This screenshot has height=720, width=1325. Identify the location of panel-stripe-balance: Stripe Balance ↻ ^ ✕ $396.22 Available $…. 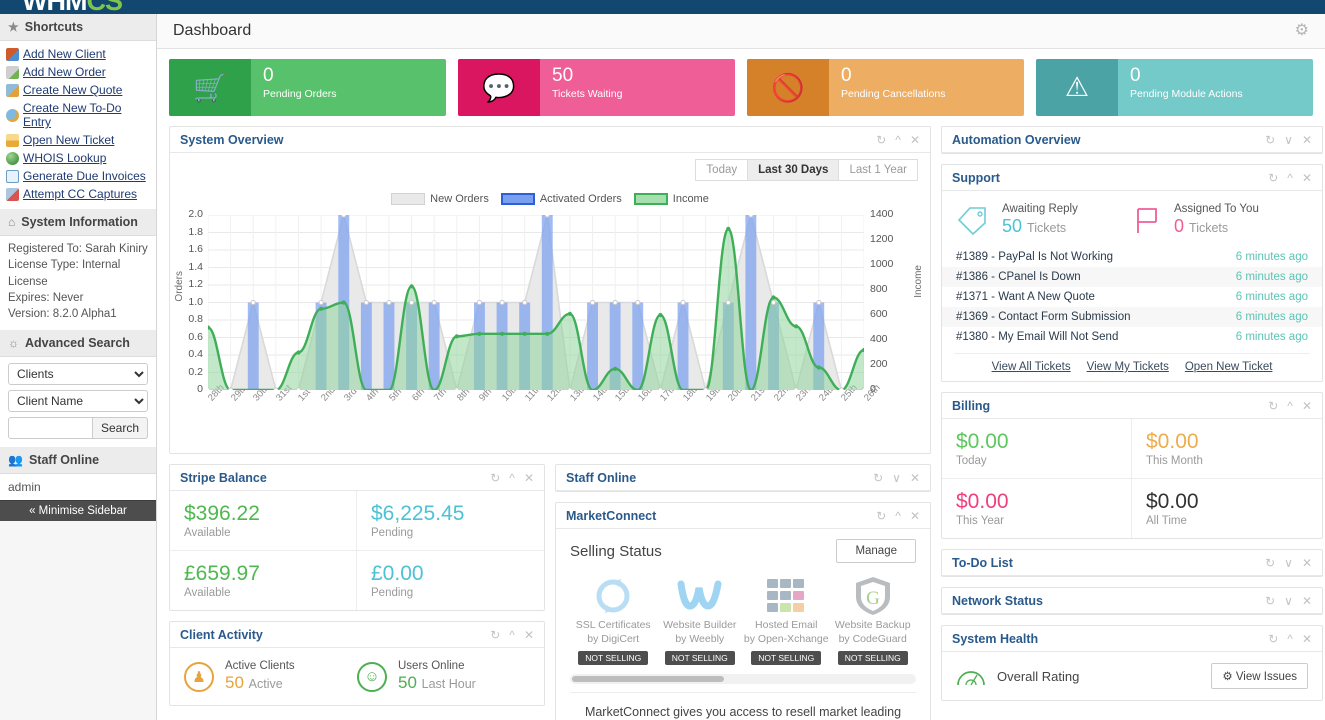
(357, 538).